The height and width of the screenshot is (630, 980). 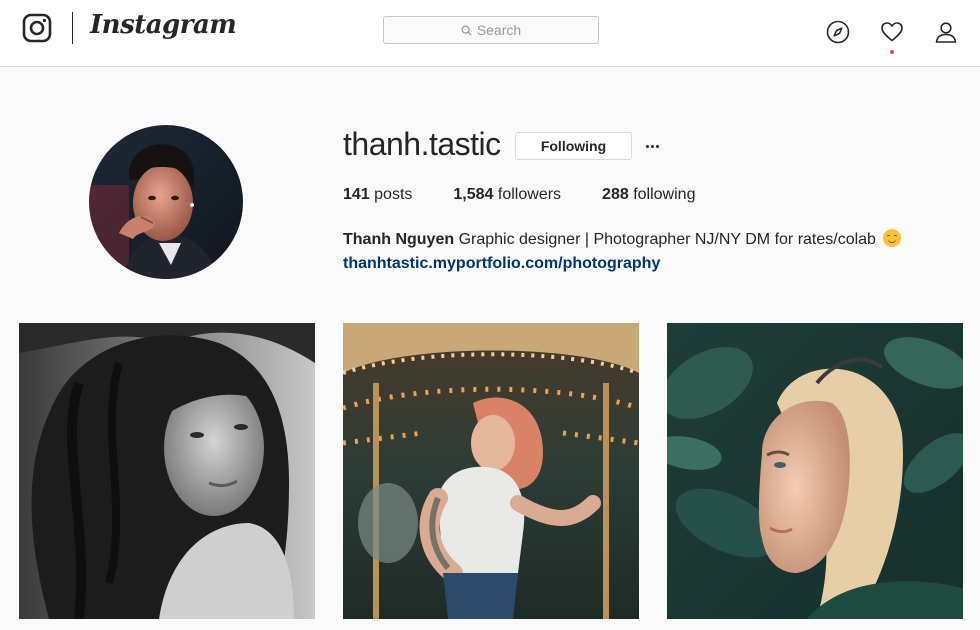 I want to click on notification-dot, so click(x=892, y=52).